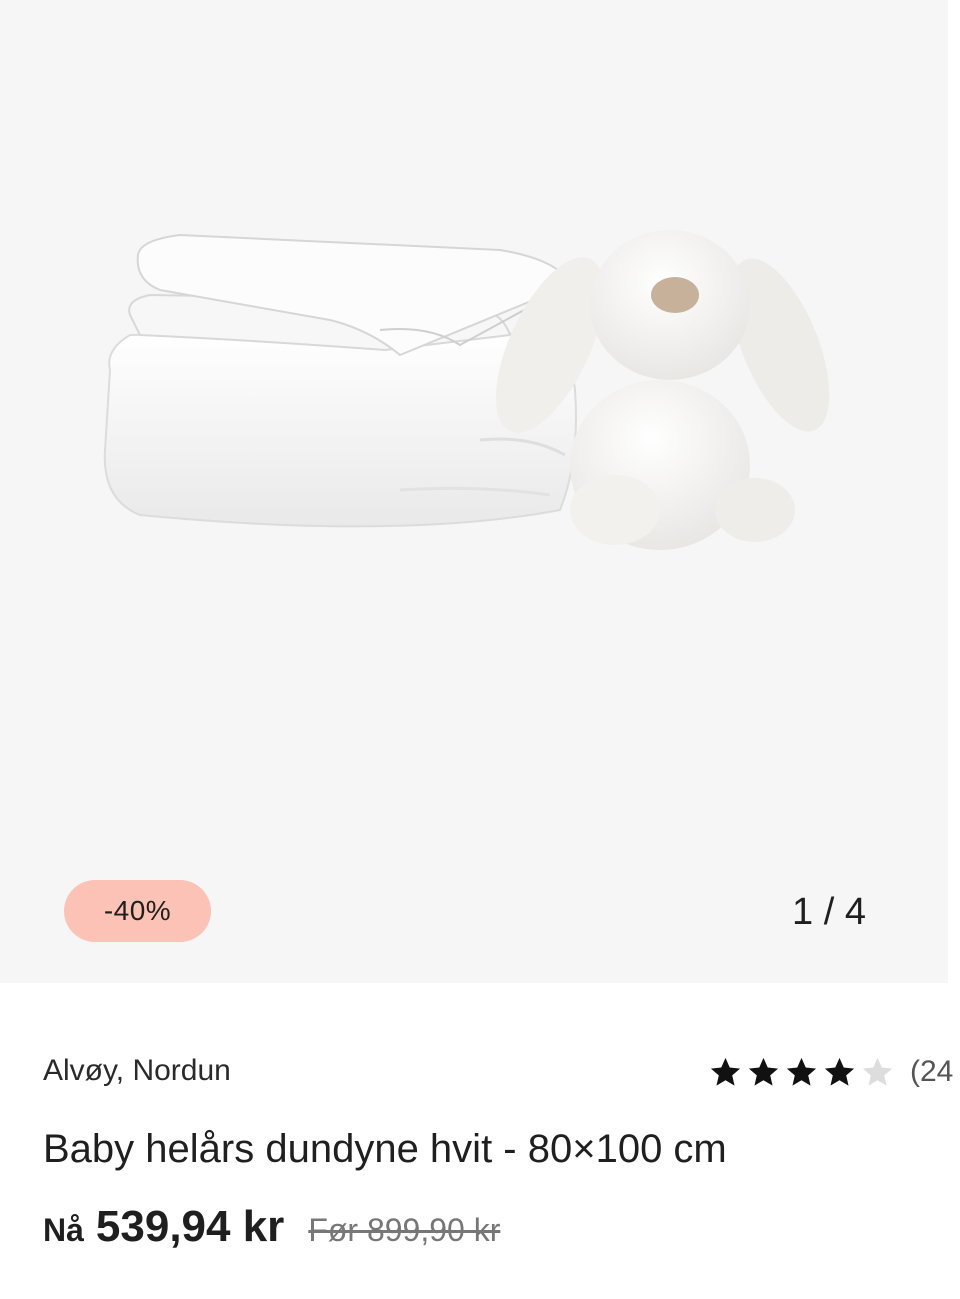 Image resolution: width=960 pixels, height=1299 pixels. I want to click on product-brand: Alvøy, Nordun, so click(137, 1071).